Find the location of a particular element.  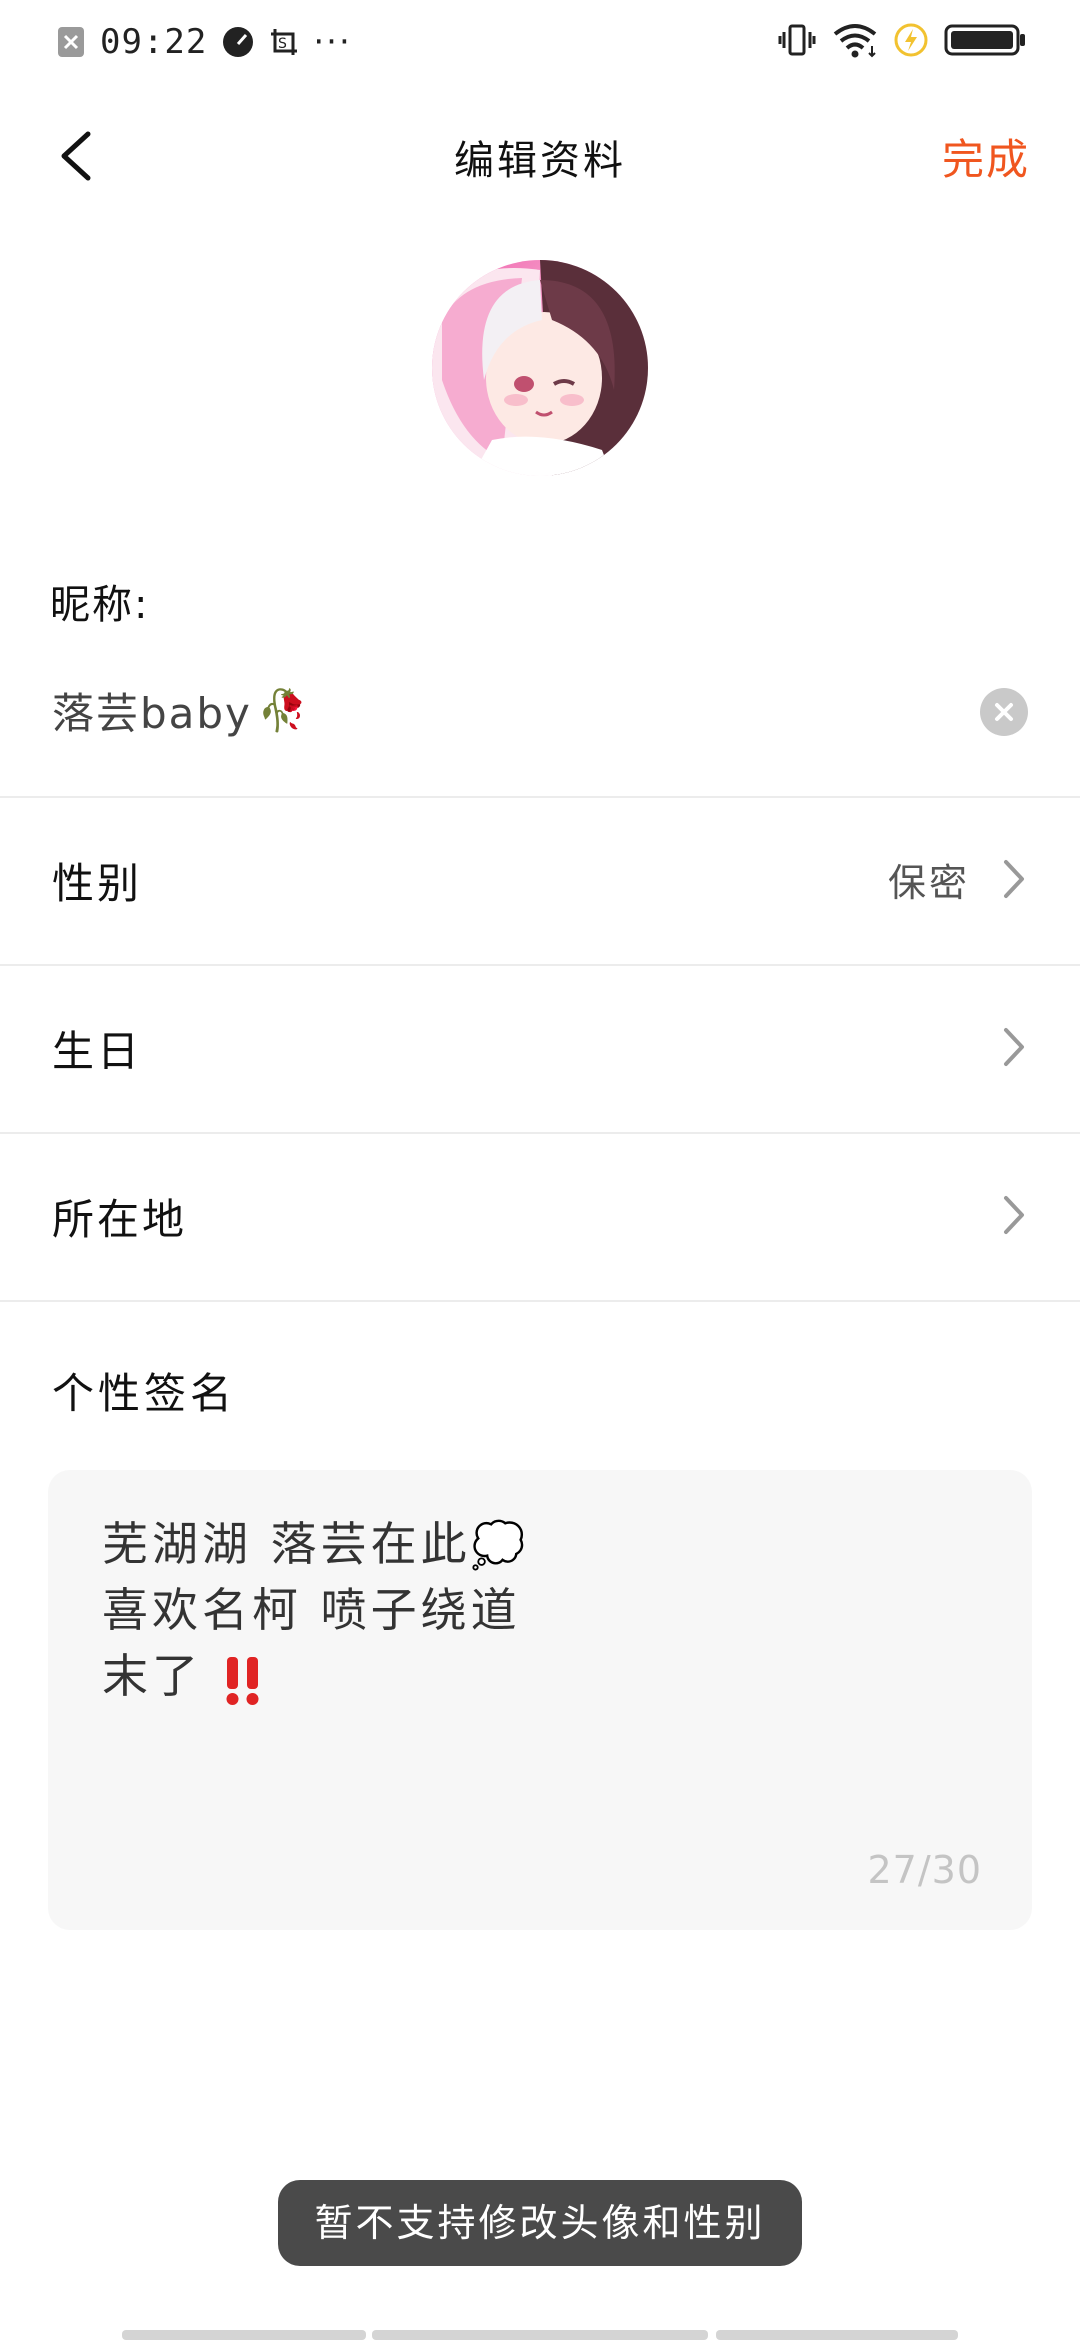

toast-message: 暂不支持修改头像和性别 is located at coordinates (540, 2223).